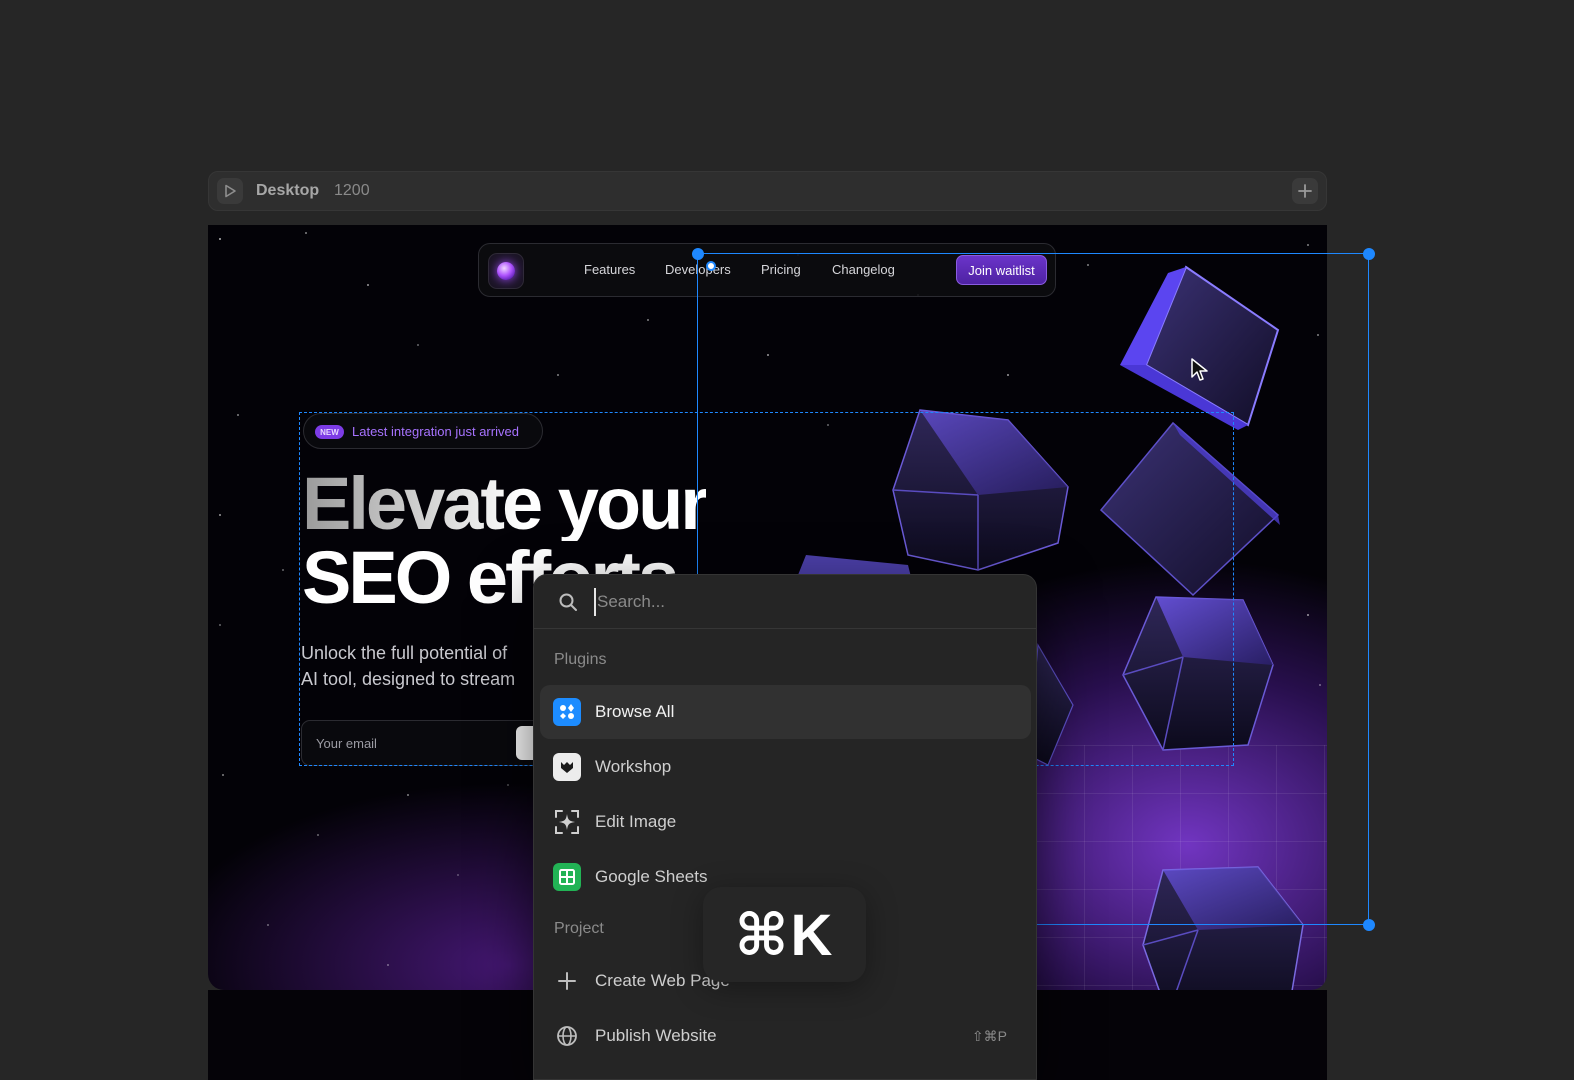  Describe the element at coordinates (567, 712) in the screenshot. I see `grid-icon` at that location.